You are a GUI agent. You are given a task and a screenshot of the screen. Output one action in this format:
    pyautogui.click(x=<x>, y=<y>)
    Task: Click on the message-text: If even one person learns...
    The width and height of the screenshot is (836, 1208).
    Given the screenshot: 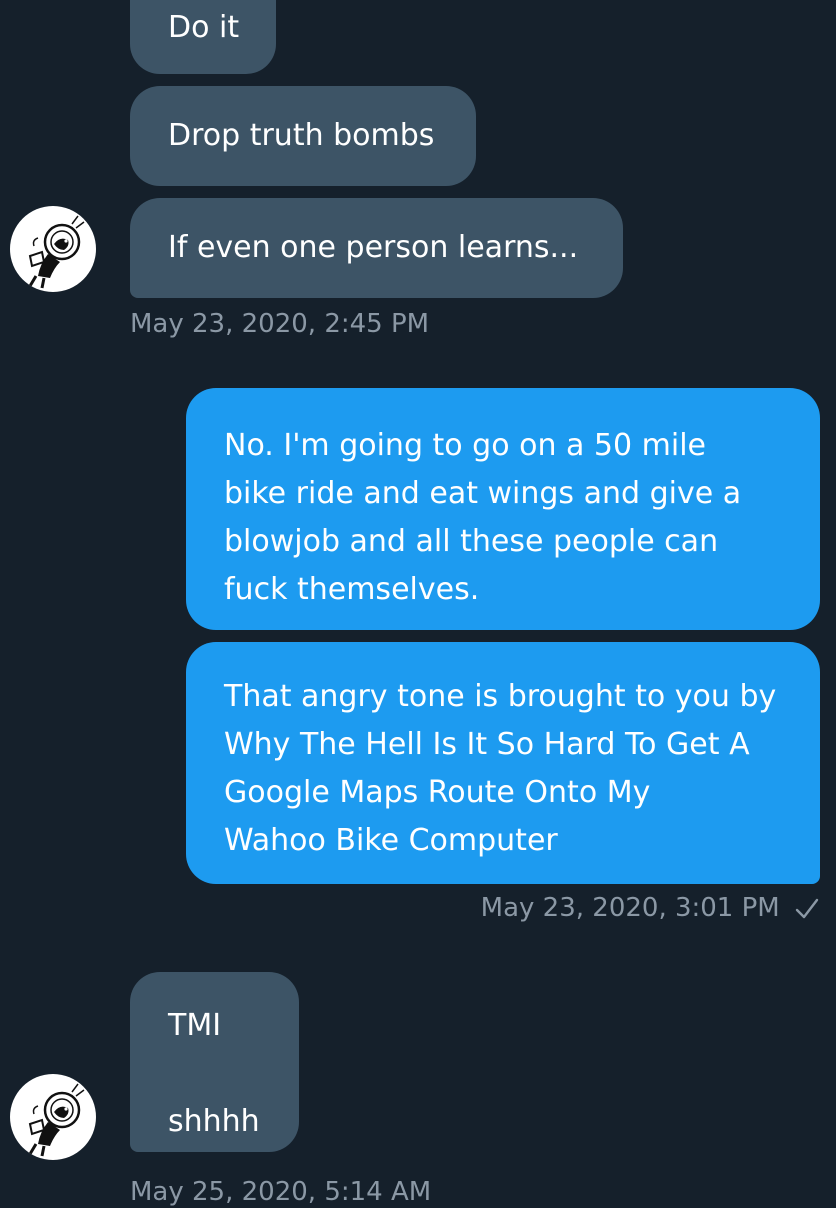 What is the action you would take?
    pyautogui.click(x=373, y=247)
    